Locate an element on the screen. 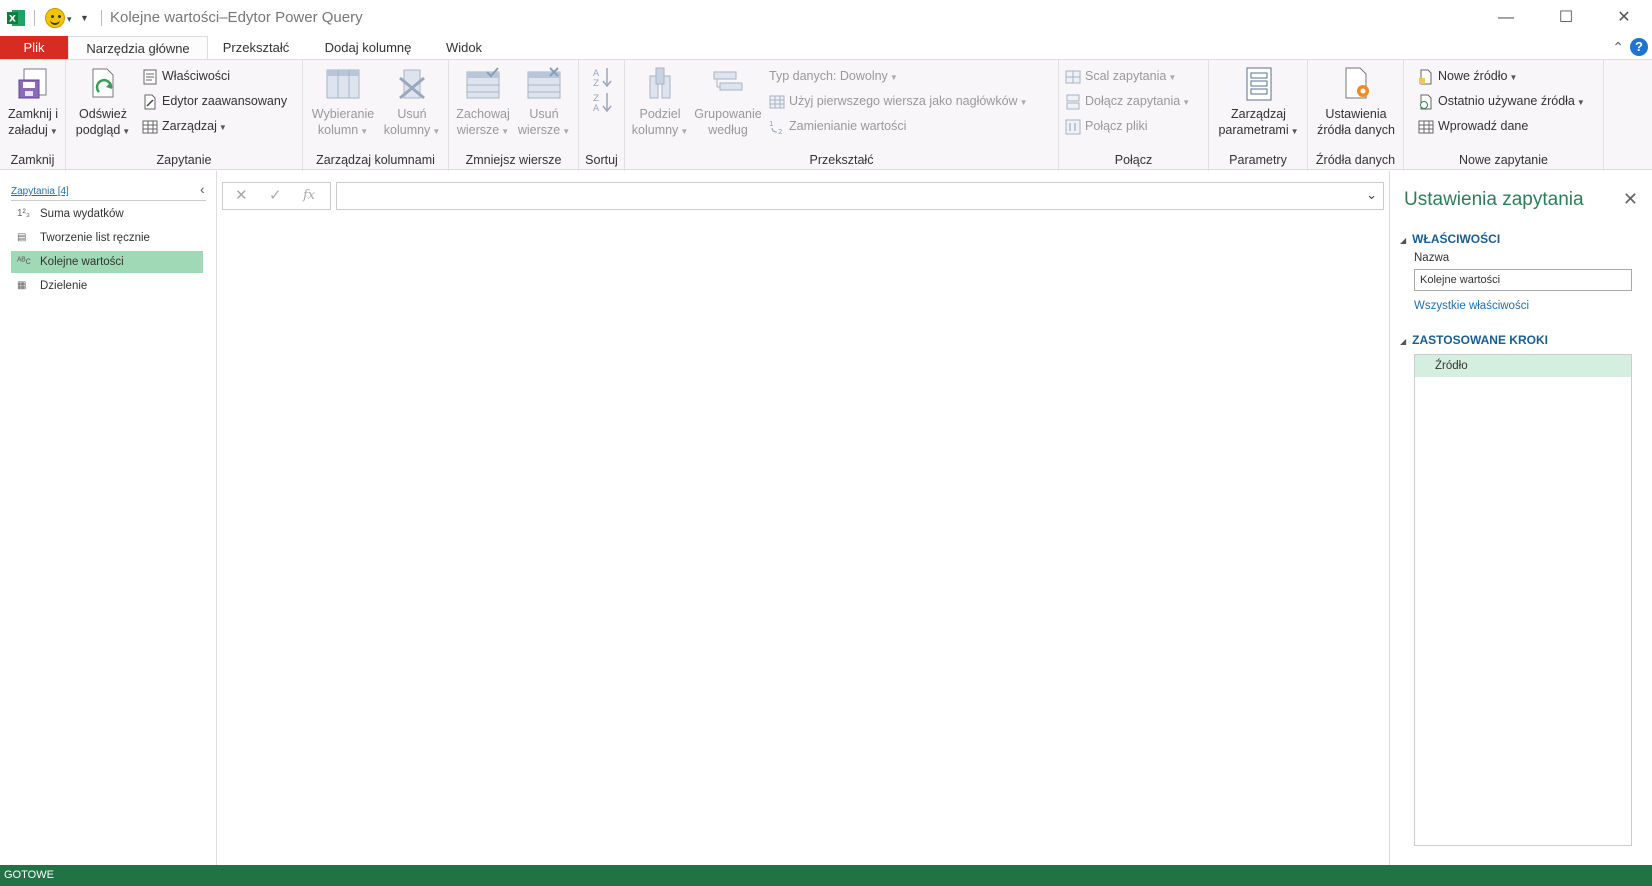  fx-icon: fx is located at coordinates (309, 195).